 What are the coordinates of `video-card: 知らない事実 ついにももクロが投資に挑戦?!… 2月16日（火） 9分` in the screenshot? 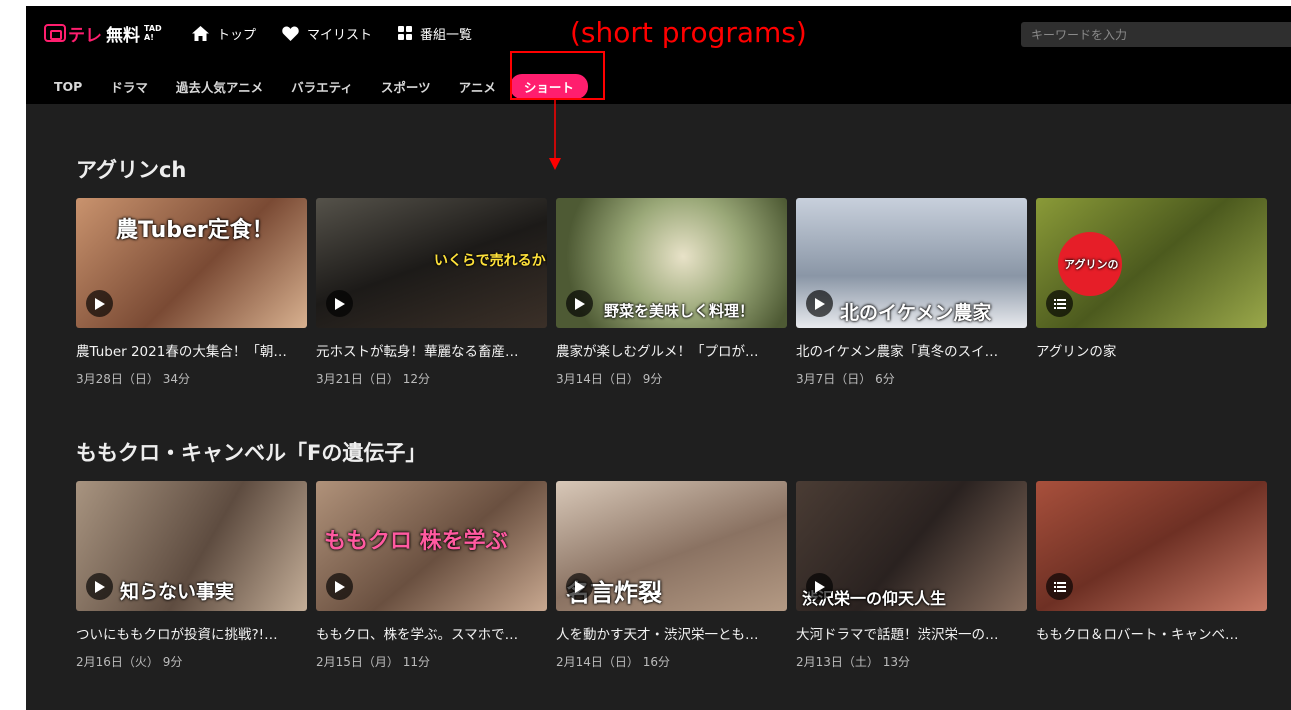 It's located at (191, 575).